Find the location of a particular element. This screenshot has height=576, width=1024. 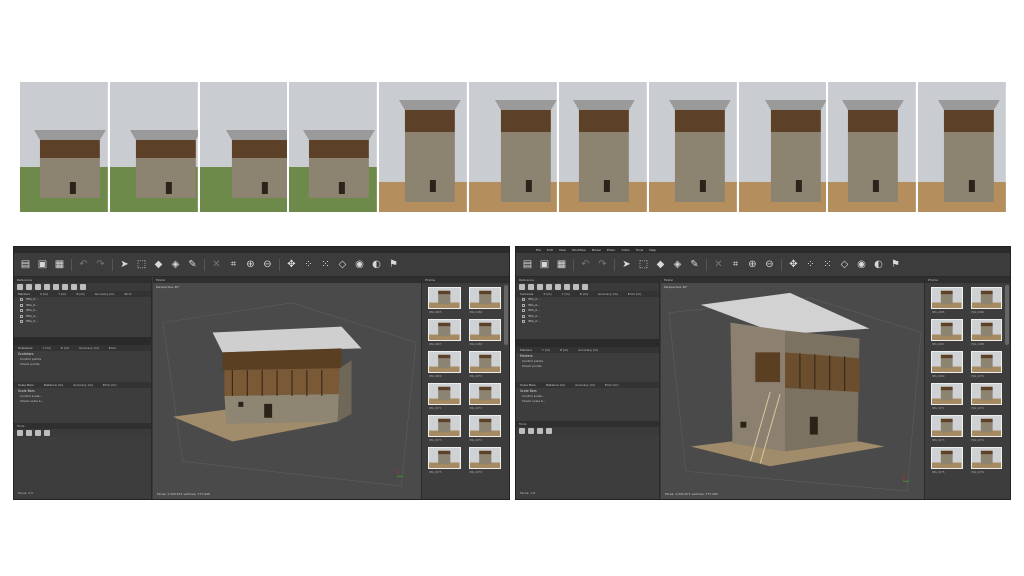

menu-item: File is located at coordinates (538, 250).